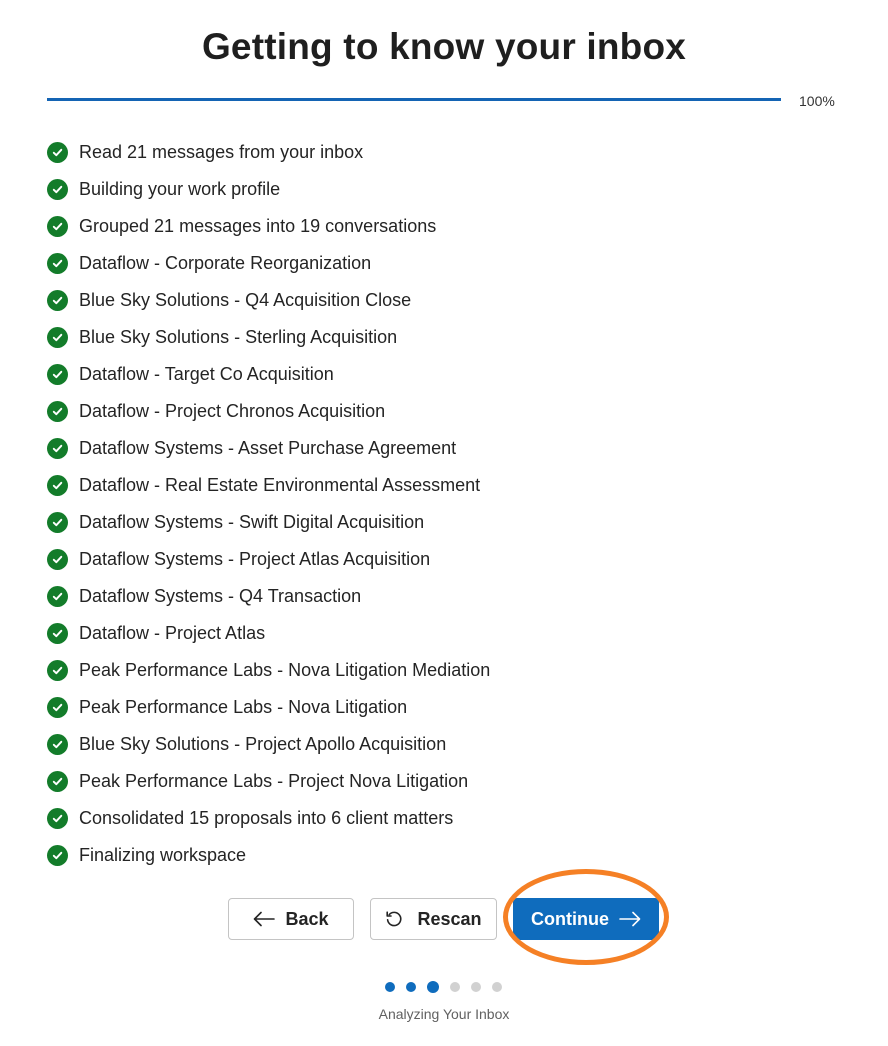 This screenshot has height=1046, width=888. I want to click on step-item: Peak Performance Labs - Nova Litigation, so click(268, 707).